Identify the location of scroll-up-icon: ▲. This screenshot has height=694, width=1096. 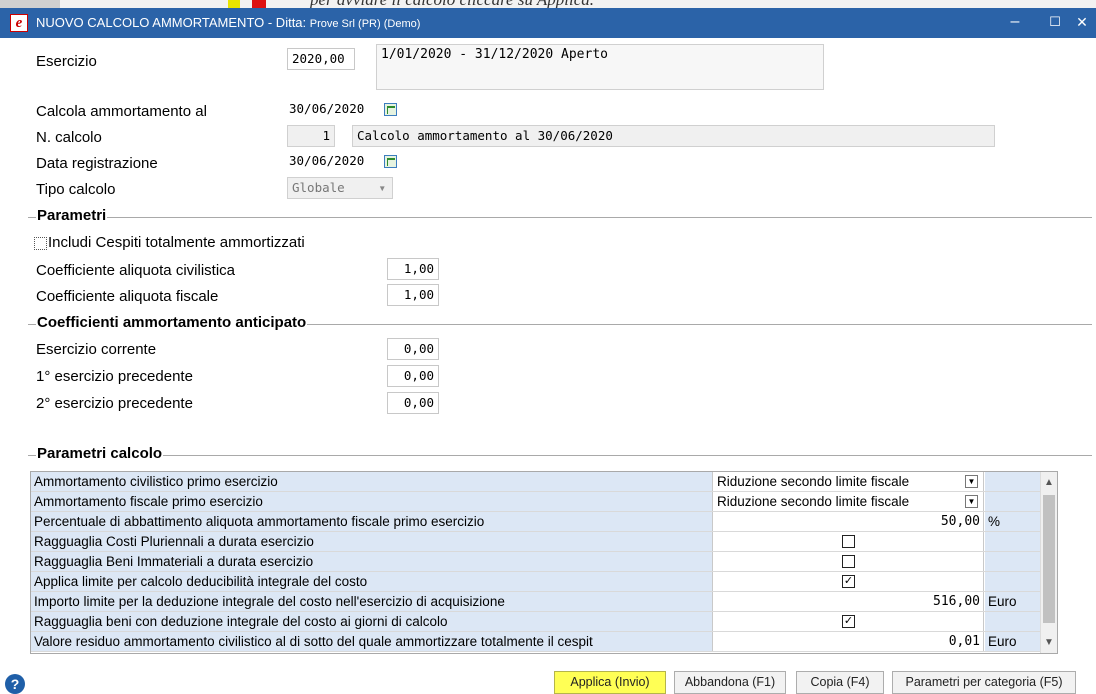
(1049, 482).